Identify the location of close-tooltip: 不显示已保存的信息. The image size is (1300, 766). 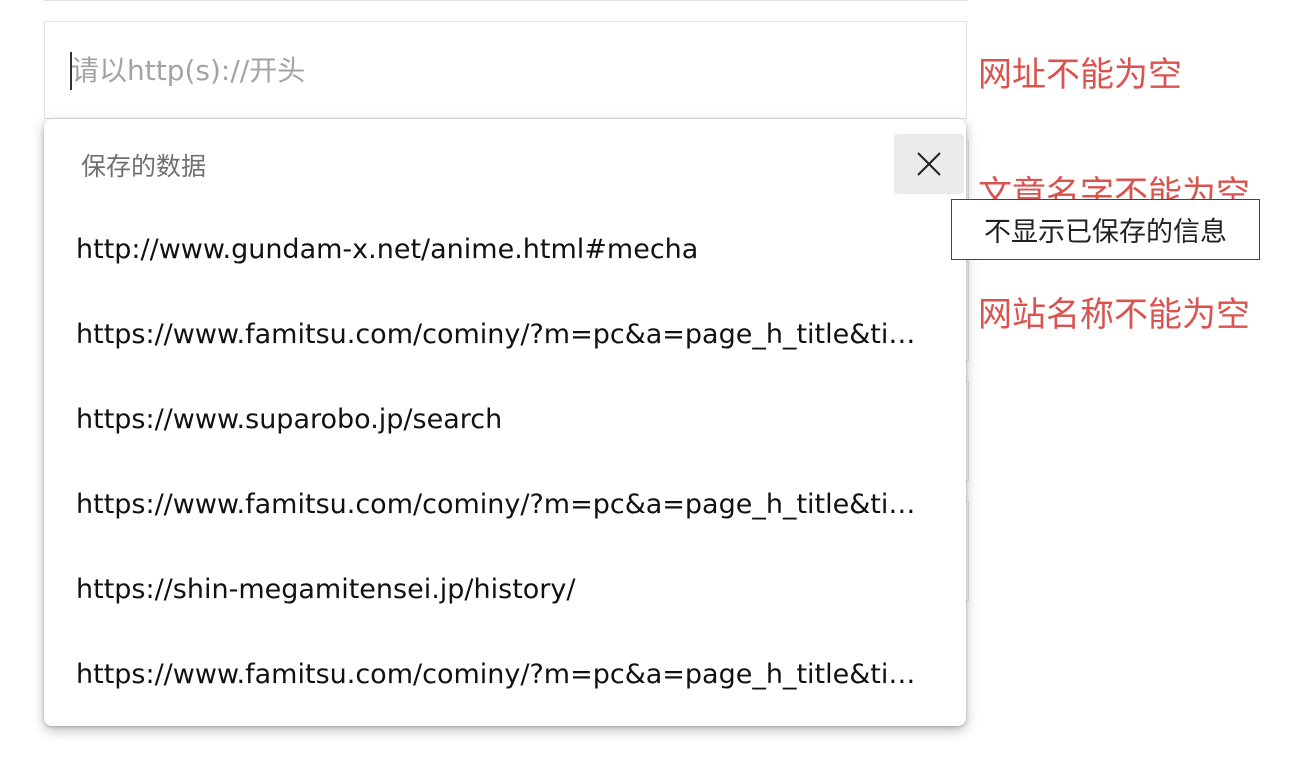
(1105, 229).